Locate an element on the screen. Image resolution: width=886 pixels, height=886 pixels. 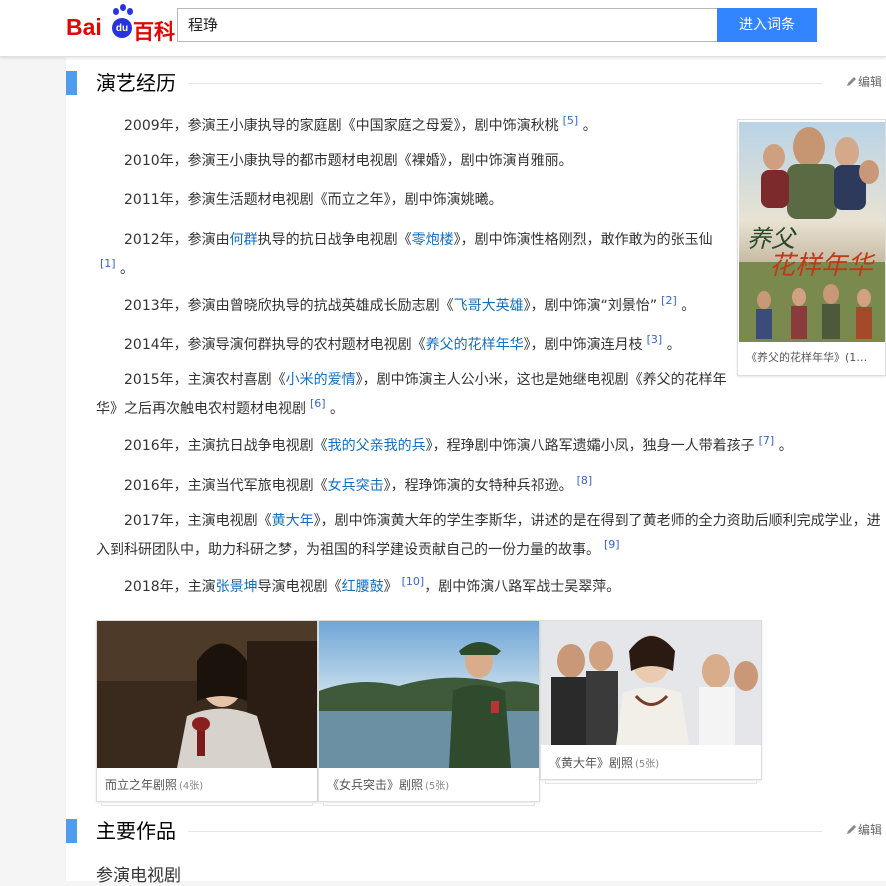
section-header-works: 主要作品 编辑 is located at coordinates (476, 832).